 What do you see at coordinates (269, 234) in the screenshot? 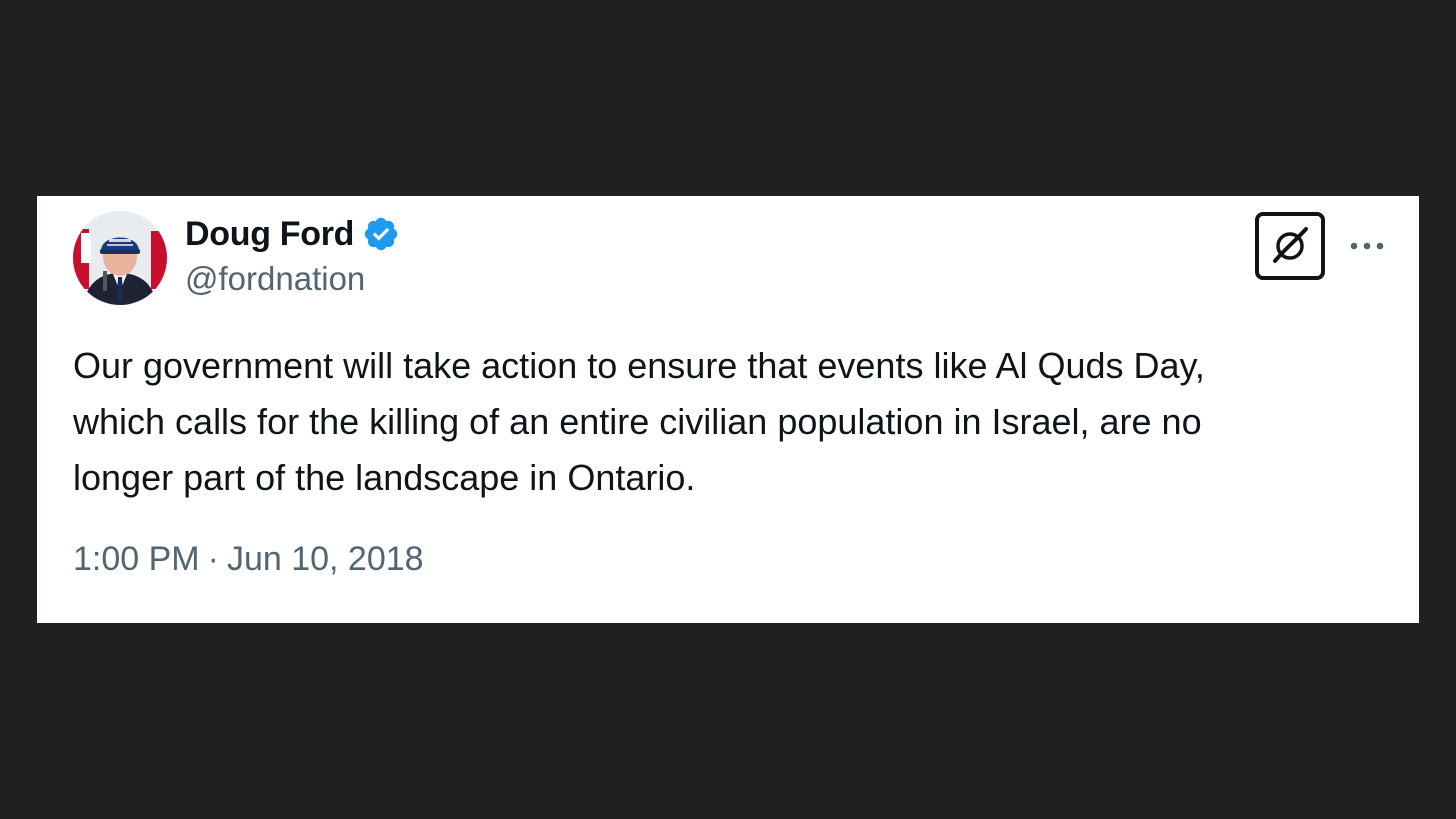
I see `author-display-name: Doug Ford` at bounding box center [269, 234].